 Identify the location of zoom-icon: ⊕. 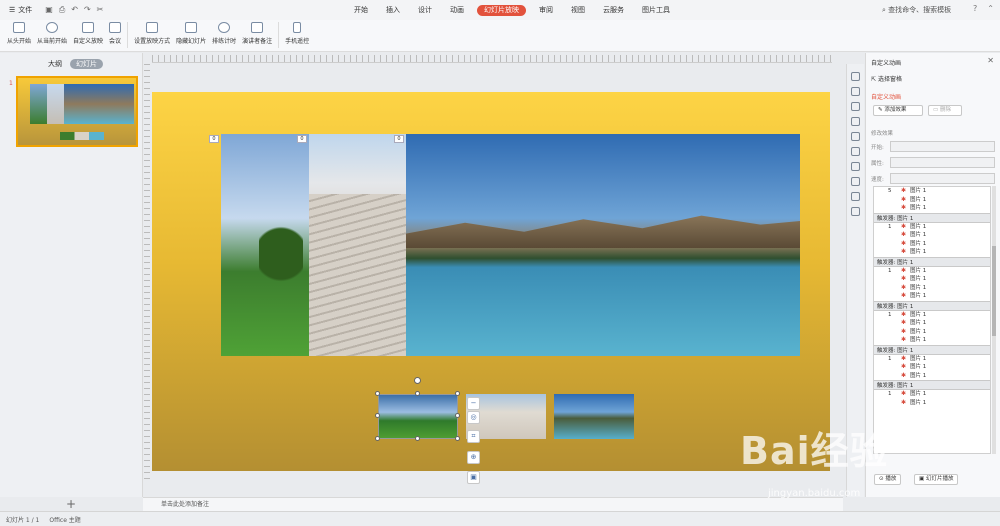
(473, 457).